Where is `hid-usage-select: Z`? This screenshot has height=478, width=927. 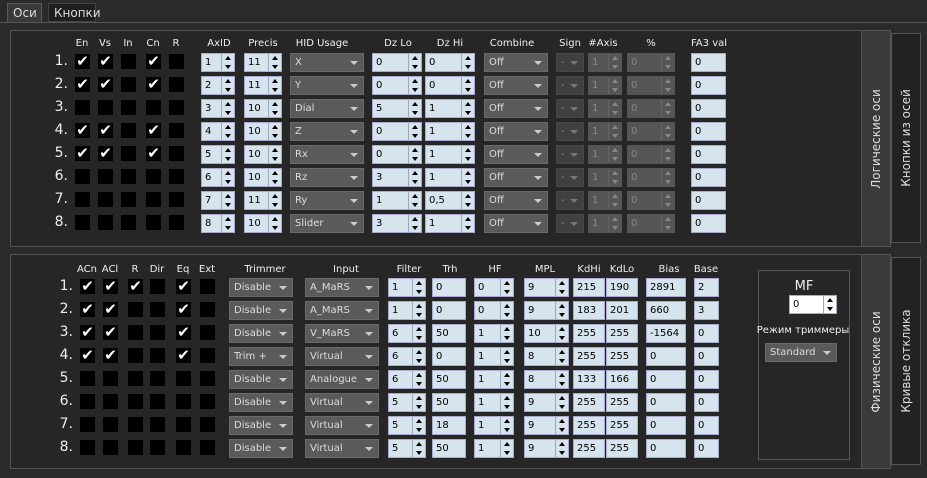
hid-usage-select: Z is located at coordinates (327, 131).